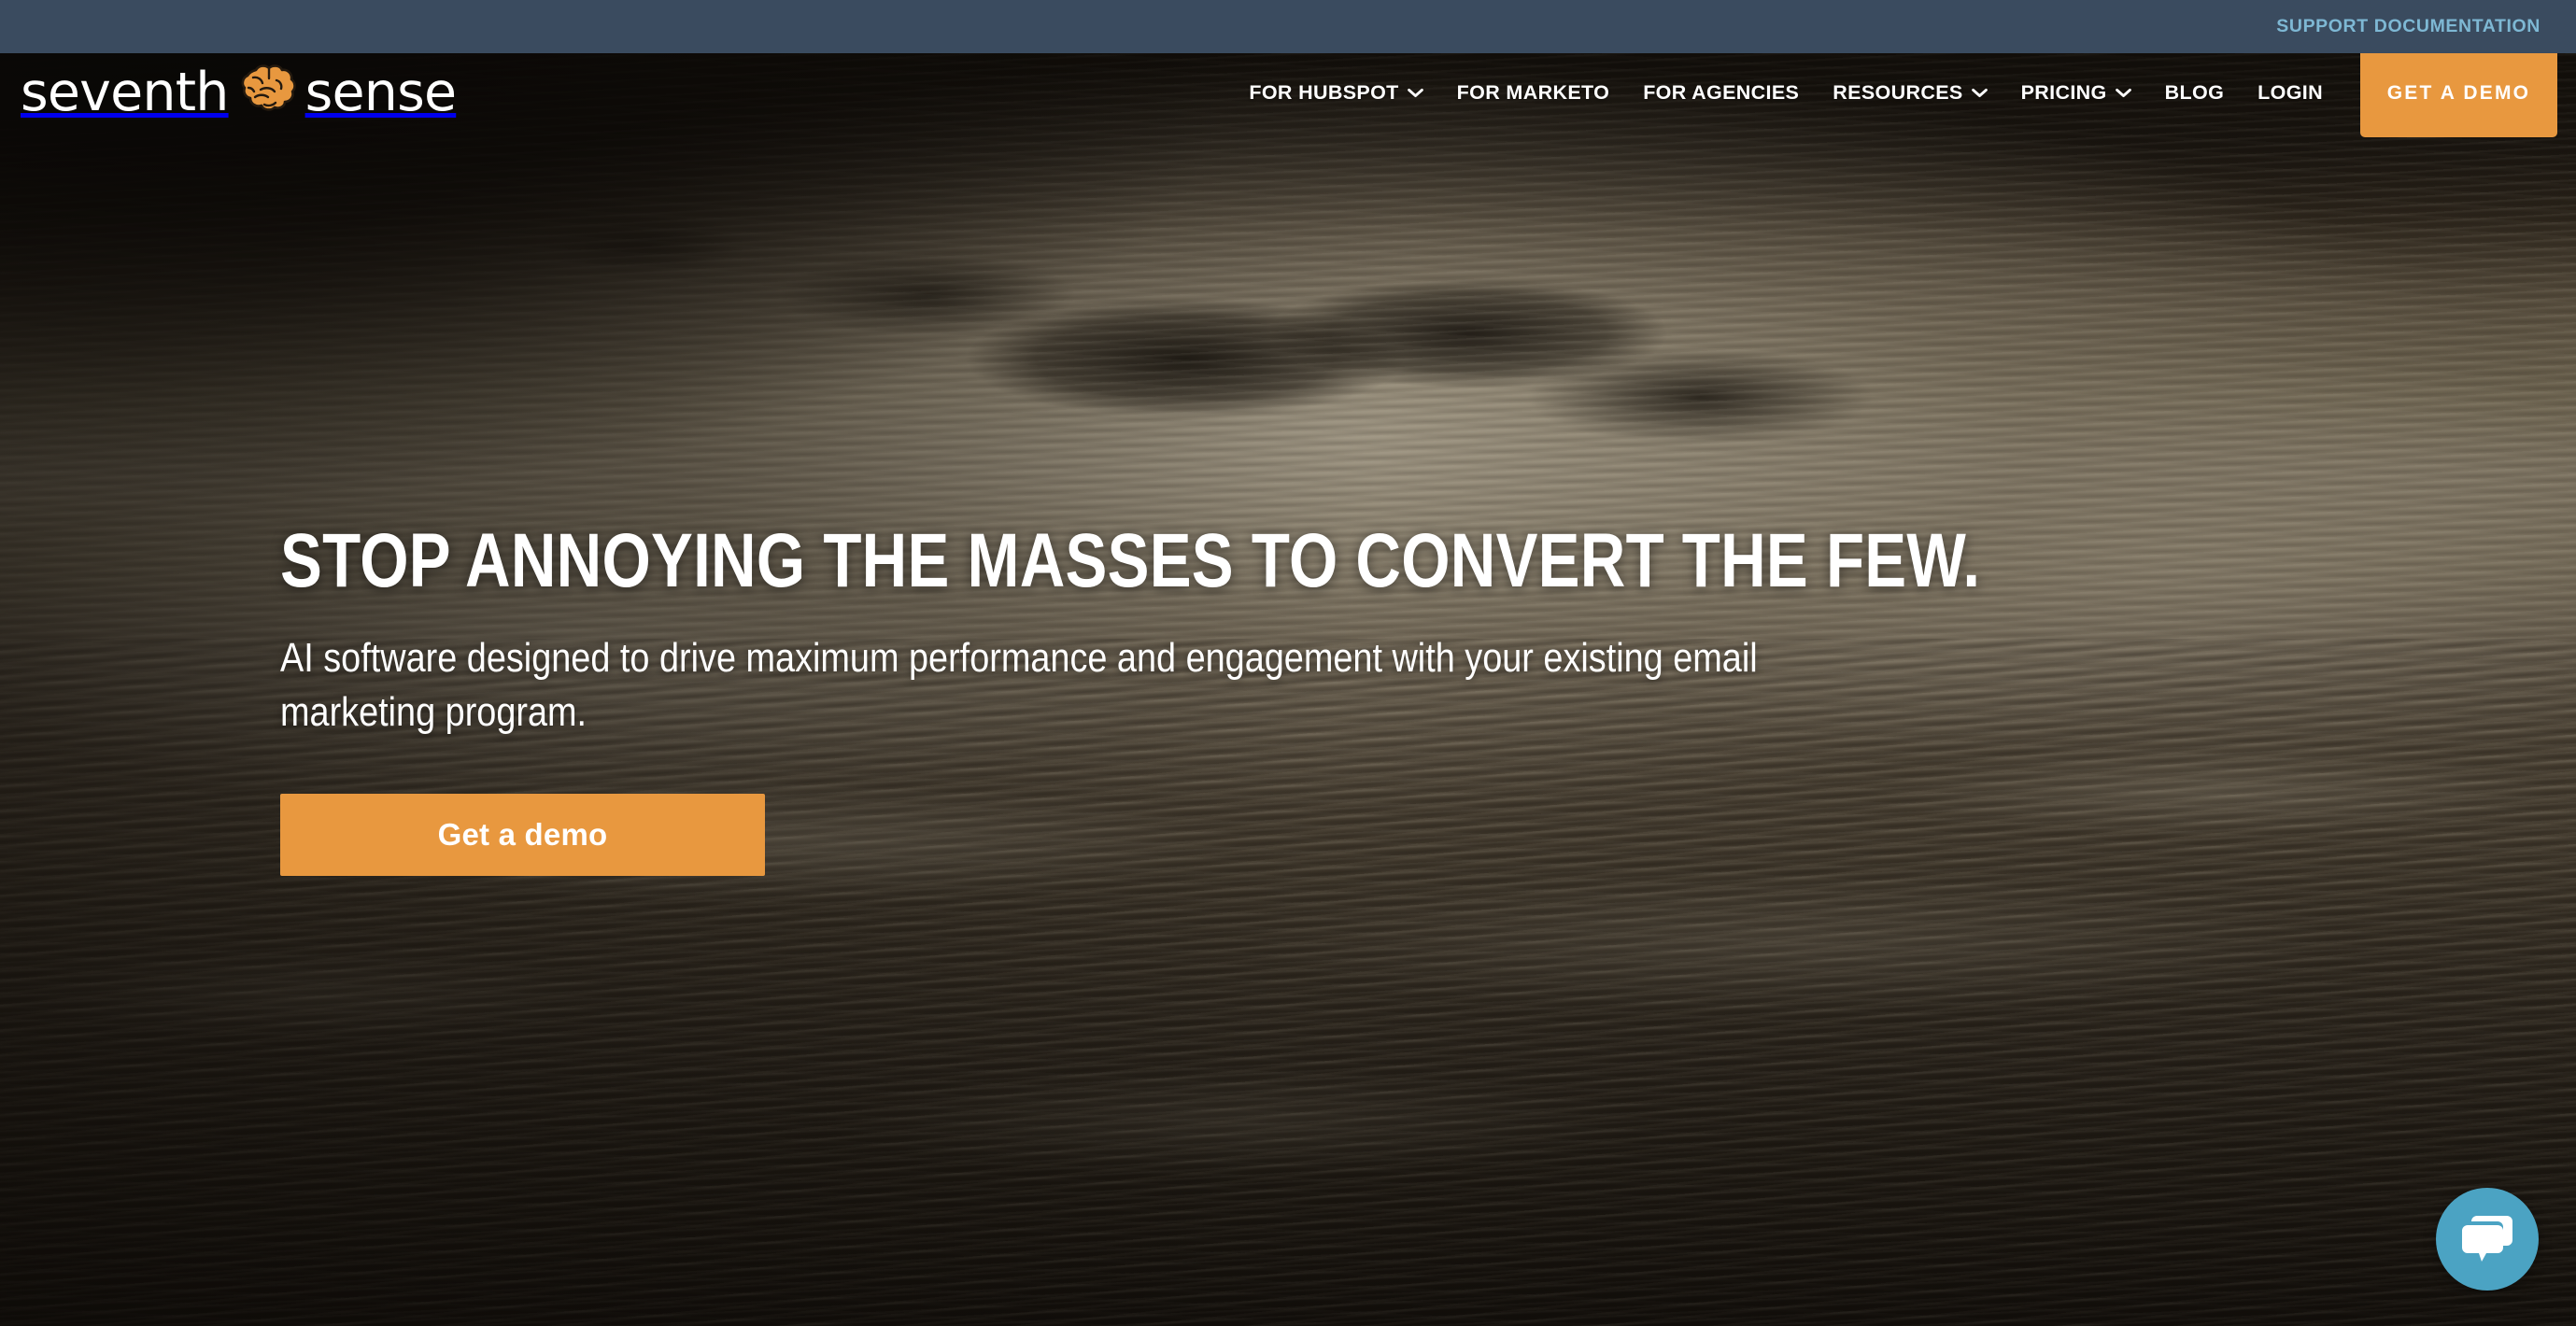 The width and height of the screenshot is (2576, 1326). What do you see at coordinates (2063, 92) in the screenshot?
I see `nav-item-label: PRICING` at bounding box center [2063, 92].